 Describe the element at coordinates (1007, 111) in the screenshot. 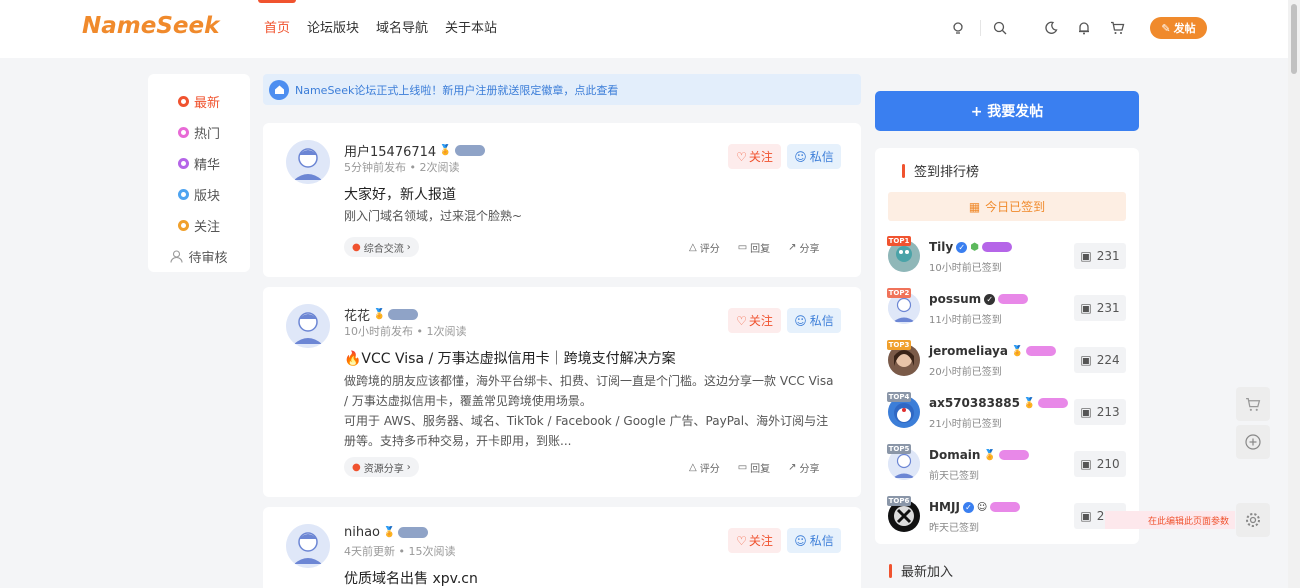

I see `new-post-button: + 我要发帖` at that location.